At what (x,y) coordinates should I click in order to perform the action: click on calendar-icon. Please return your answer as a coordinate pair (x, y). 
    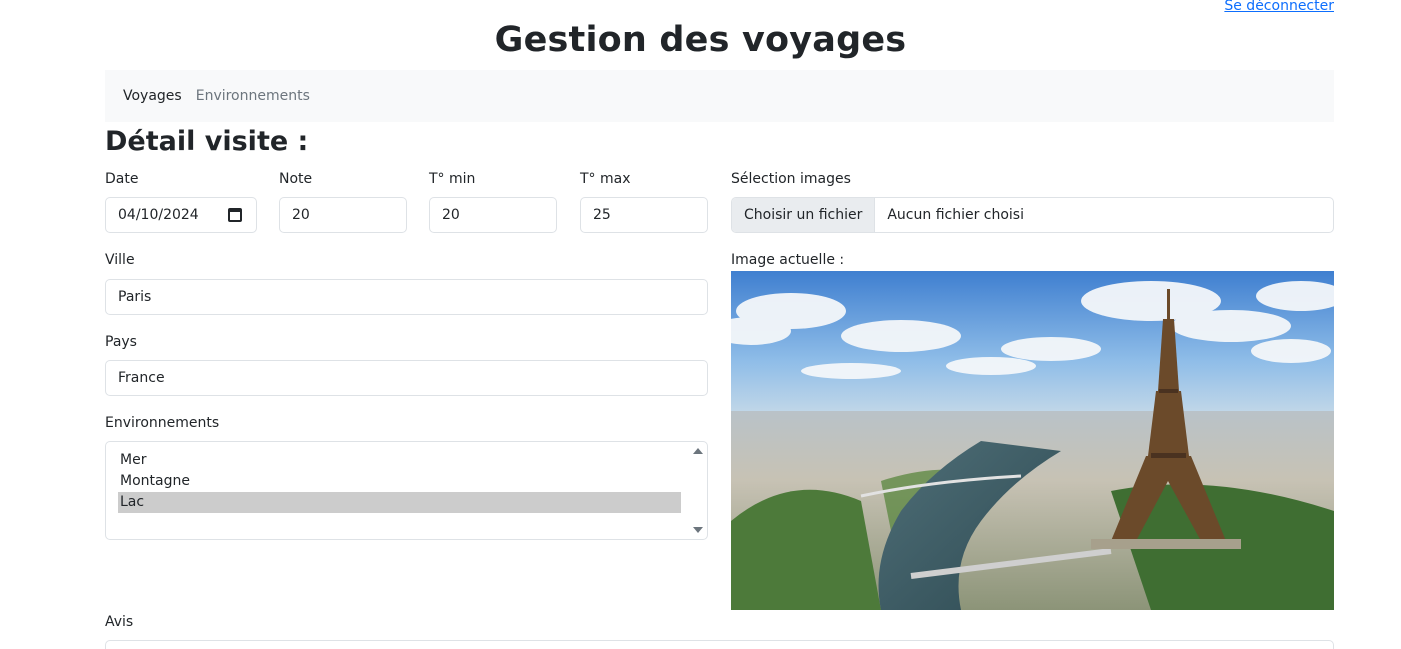
    Looking at the image, I should click on (235, 215).